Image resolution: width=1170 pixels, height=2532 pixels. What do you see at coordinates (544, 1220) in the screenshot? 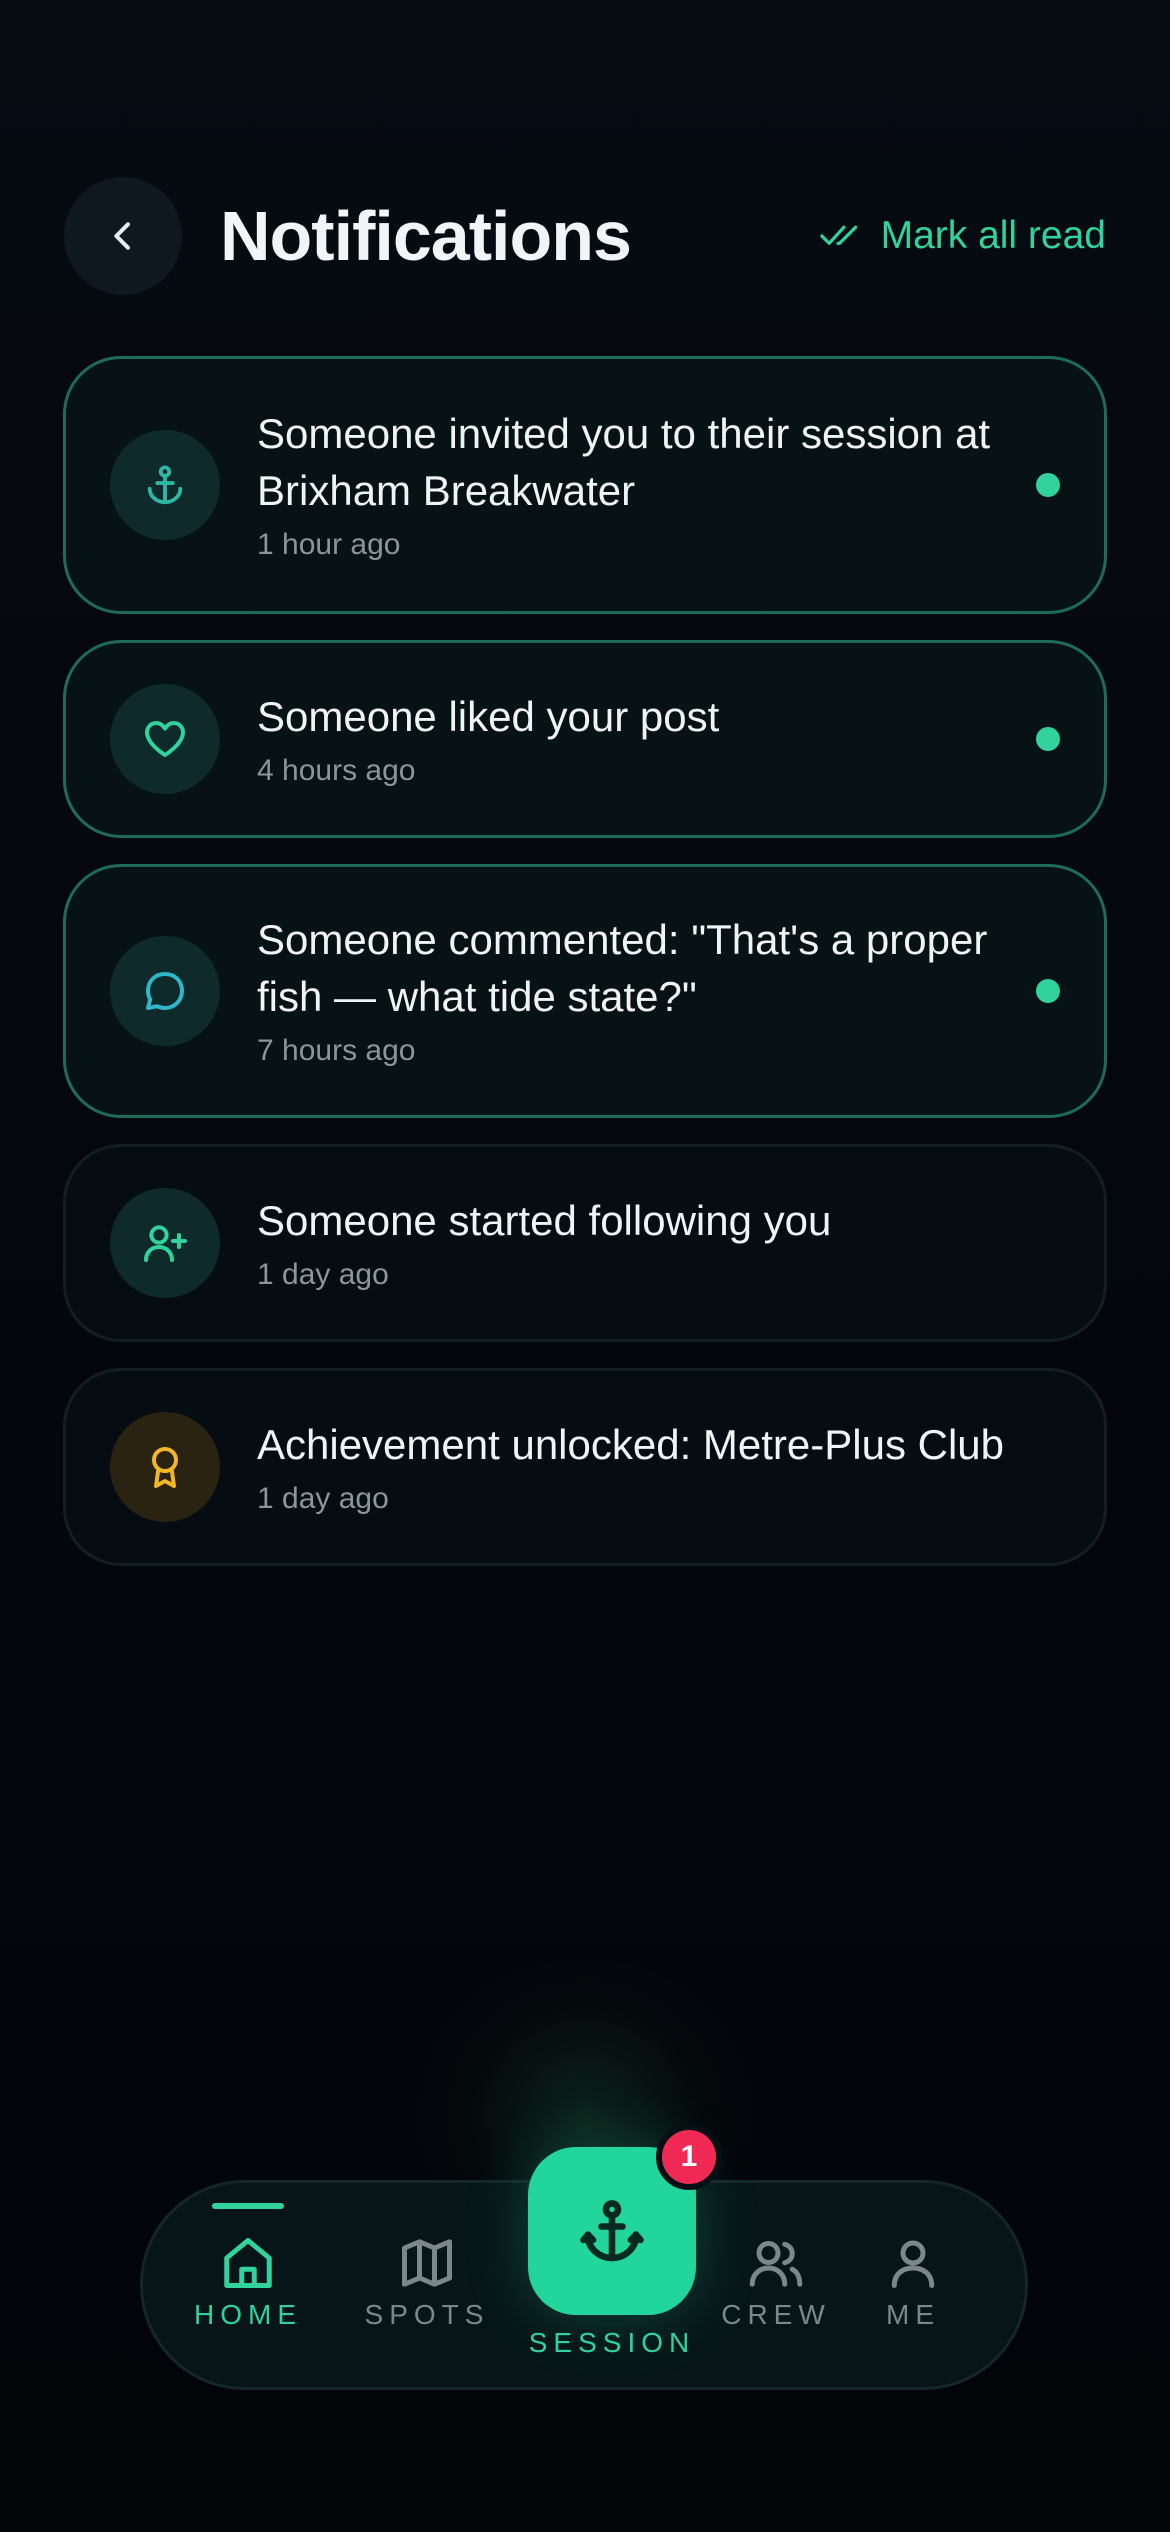
I see `notification-title: Someone started following you` at bounding box center [544, 1220].